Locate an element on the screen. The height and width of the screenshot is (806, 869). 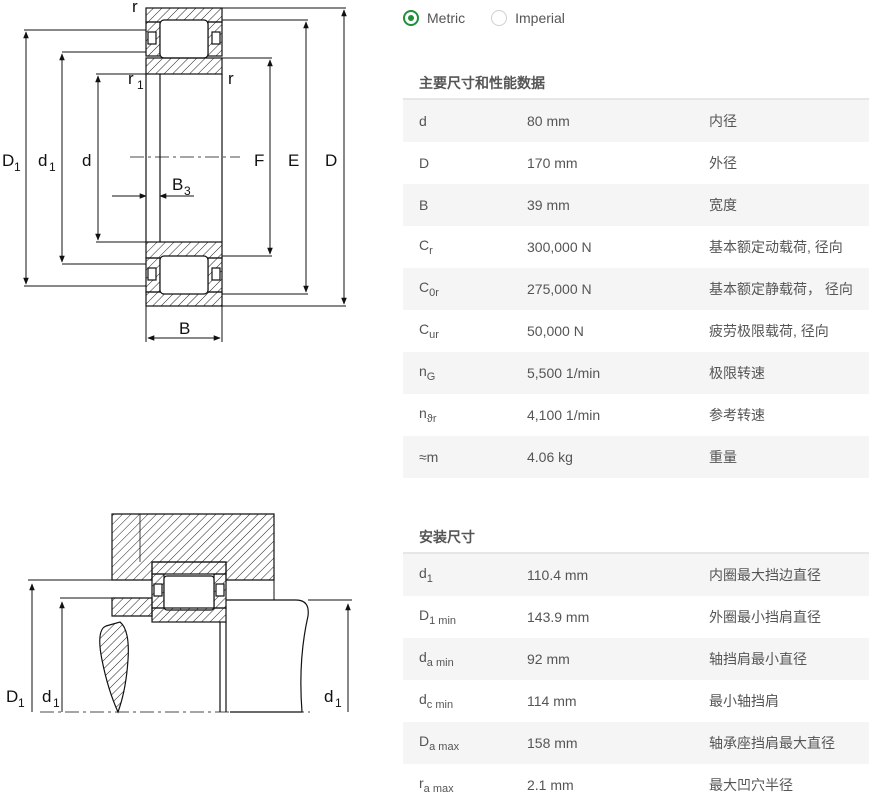
value-cell: 110.4 mm is located at coordinates (558, 575).